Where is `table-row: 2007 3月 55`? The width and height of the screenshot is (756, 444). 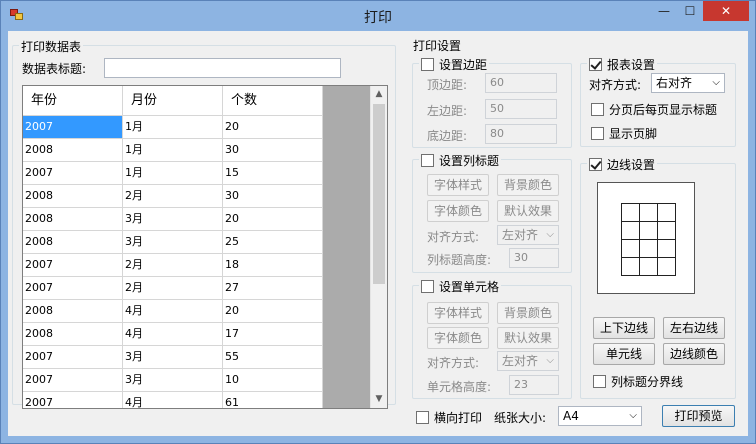 table-row: 2007 3月 55 is located at coordinates (173, 357).